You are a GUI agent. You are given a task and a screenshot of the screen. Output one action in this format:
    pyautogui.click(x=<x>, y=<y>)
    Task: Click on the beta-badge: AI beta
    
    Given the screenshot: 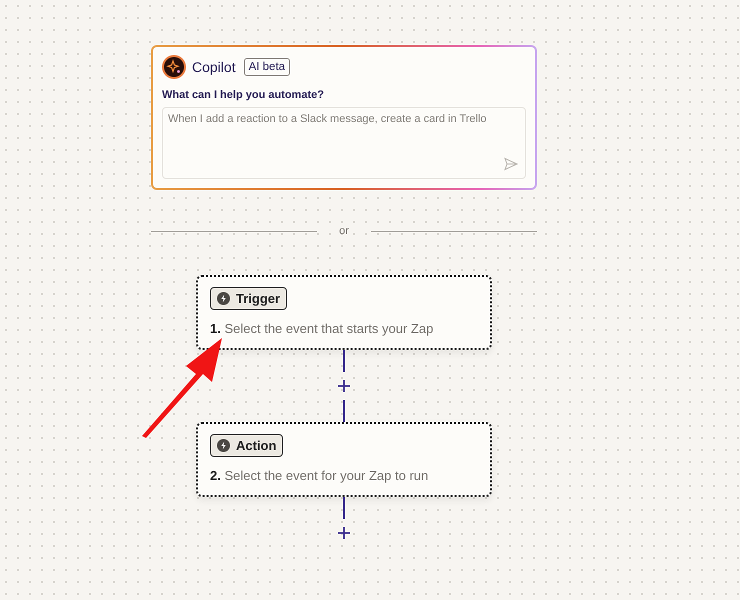 What is the action you would take?
    pyautogui.click(x=267, y=67)
    